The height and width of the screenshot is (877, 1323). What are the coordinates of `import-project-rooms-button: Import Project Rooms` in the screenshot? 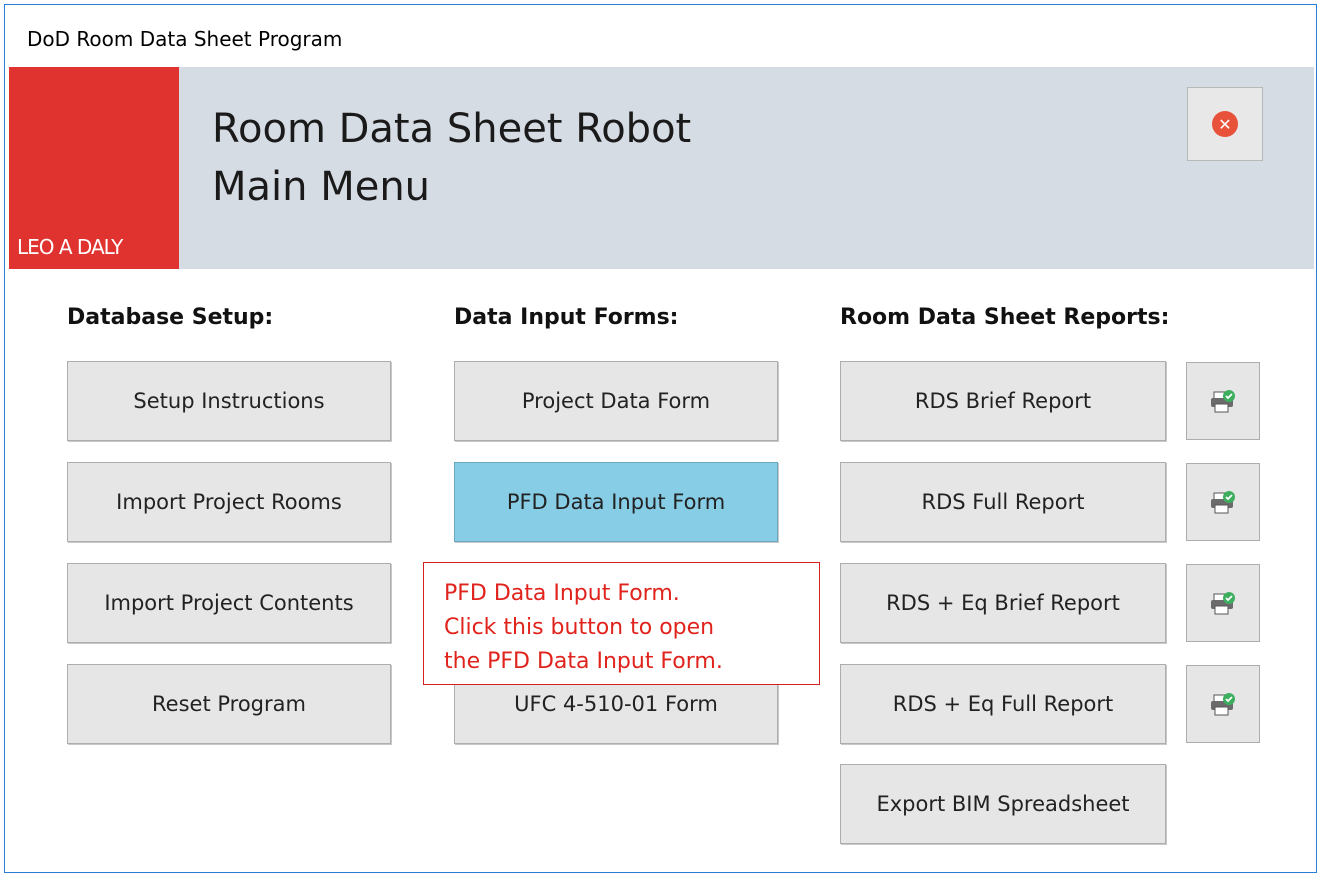 It's located at (229, 502).